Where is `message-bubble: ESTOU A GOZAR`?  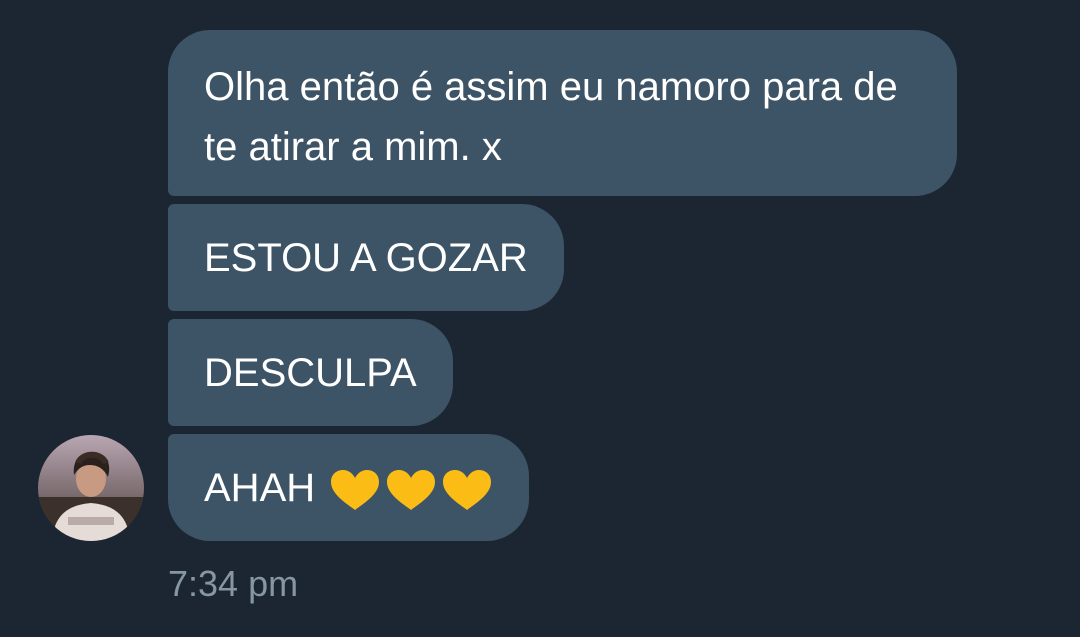
message-bubble: ESTOU A GOZAR is located at coordinates (366, 257).